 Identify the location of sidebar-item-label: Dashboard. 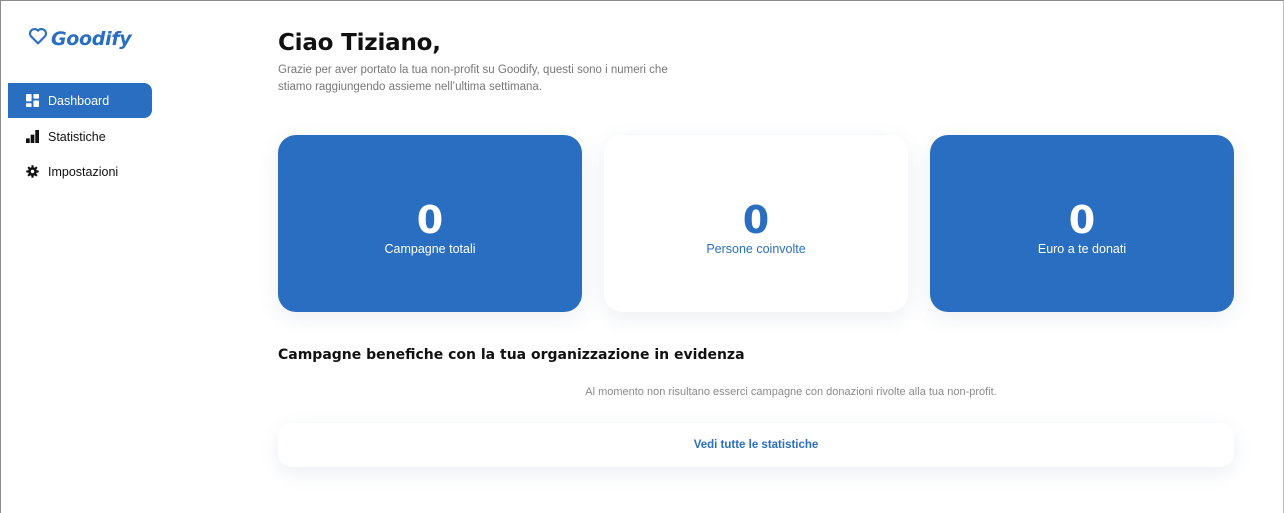
(79, 100).